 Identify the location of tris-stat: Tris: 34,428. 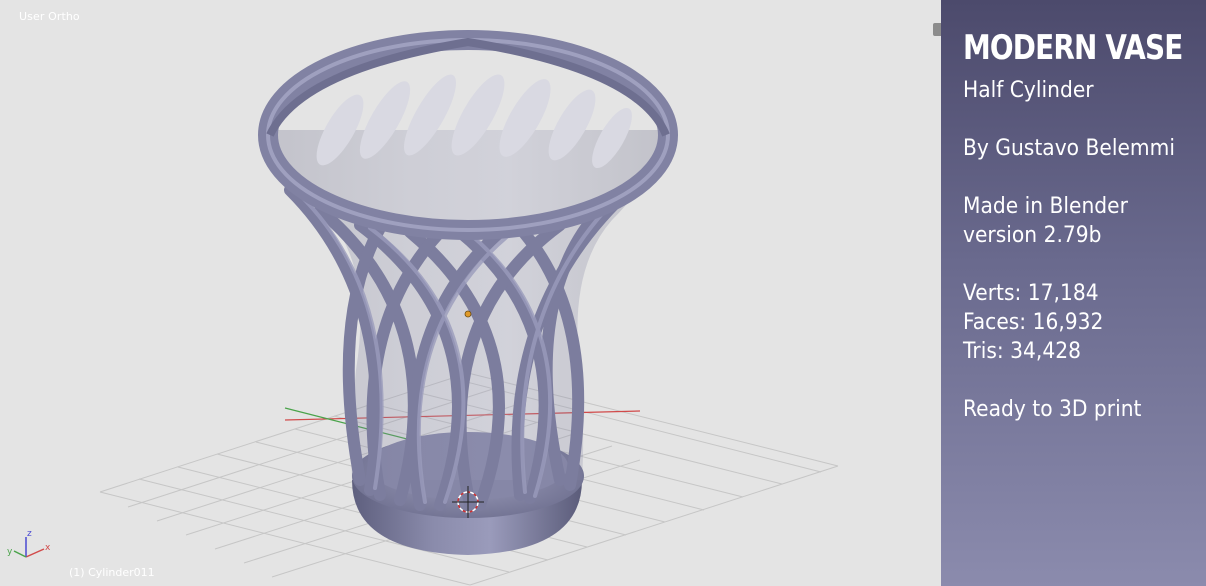
(1022, 351).